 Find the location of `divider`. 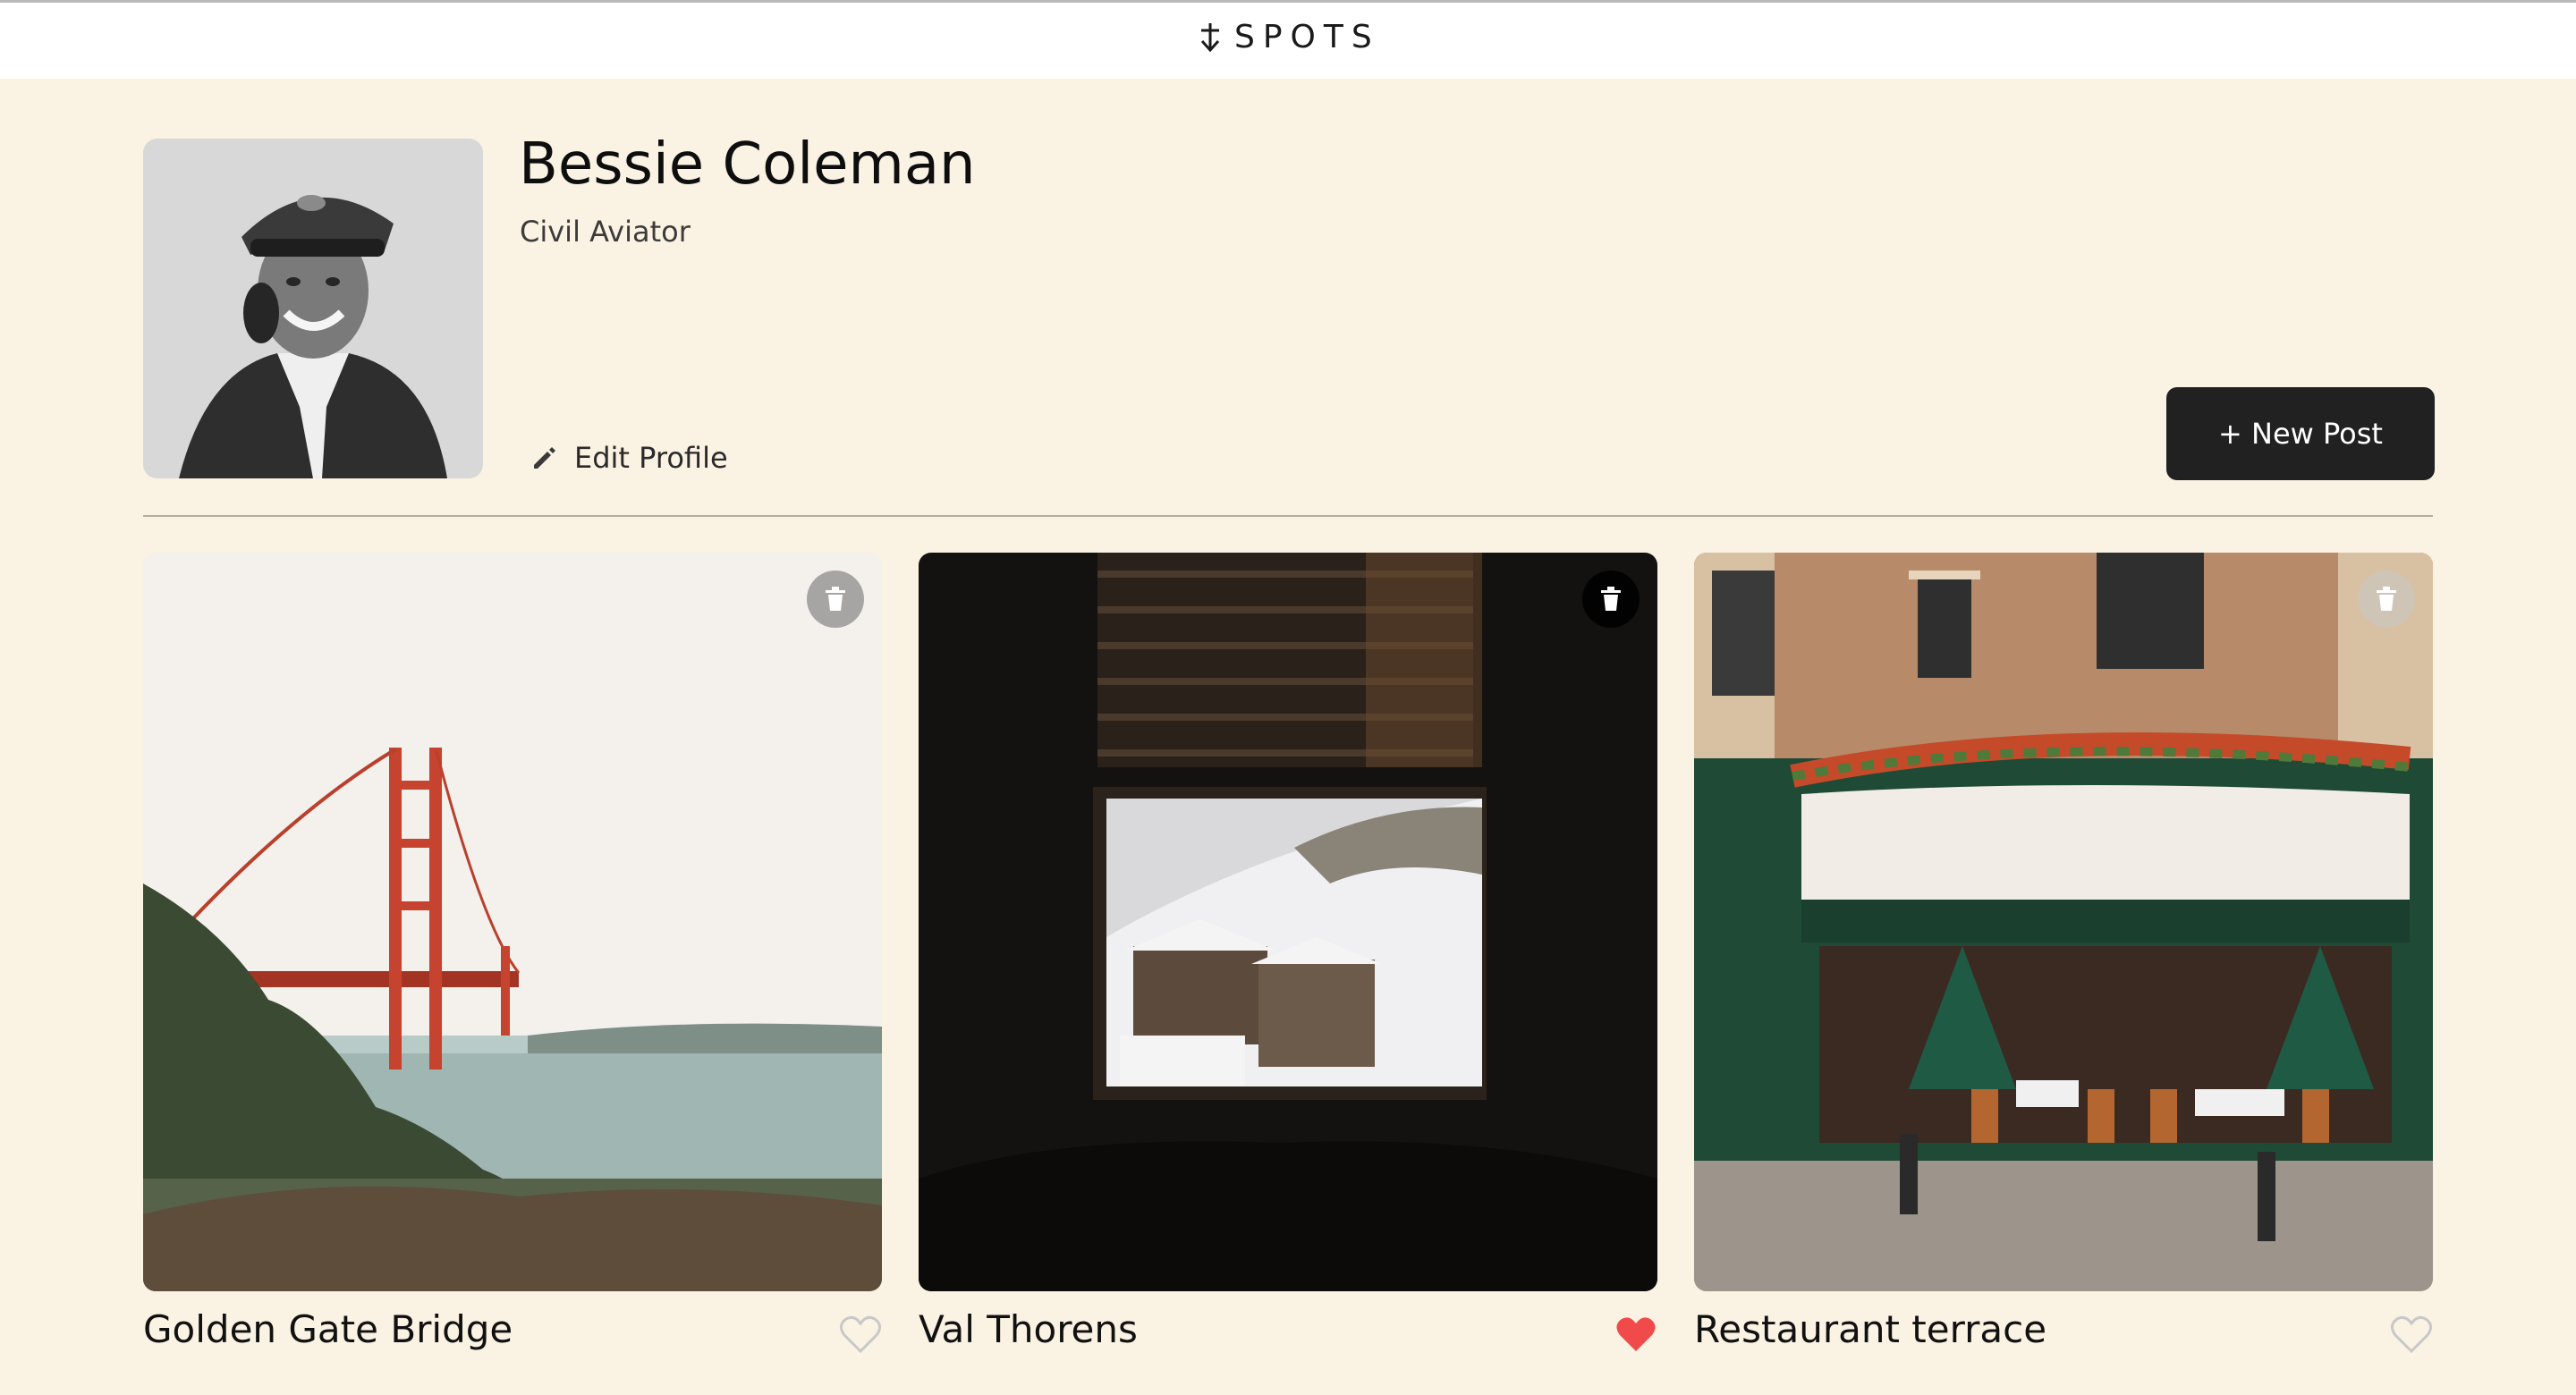

divider is located at coordinates (1288, 516).